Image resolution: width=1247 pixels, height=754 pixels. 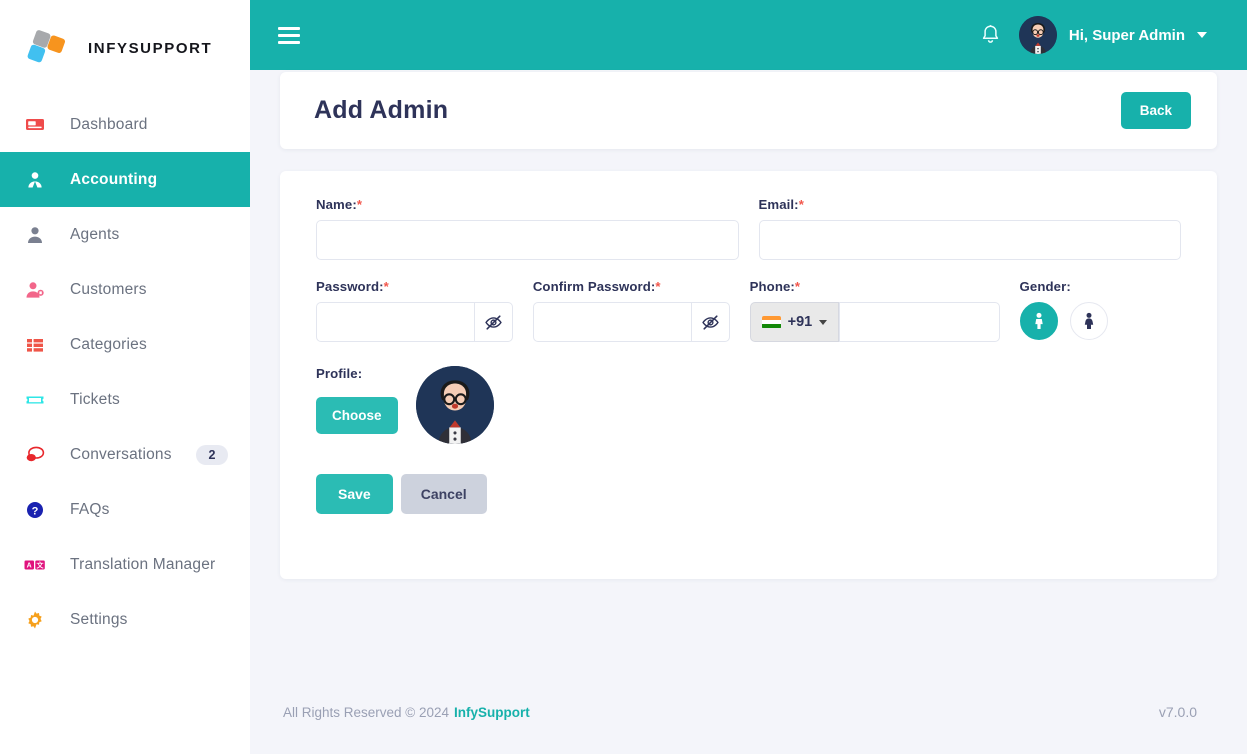 I want to click on sidebar-item-categories: Categories, so click(x=125, y=344).